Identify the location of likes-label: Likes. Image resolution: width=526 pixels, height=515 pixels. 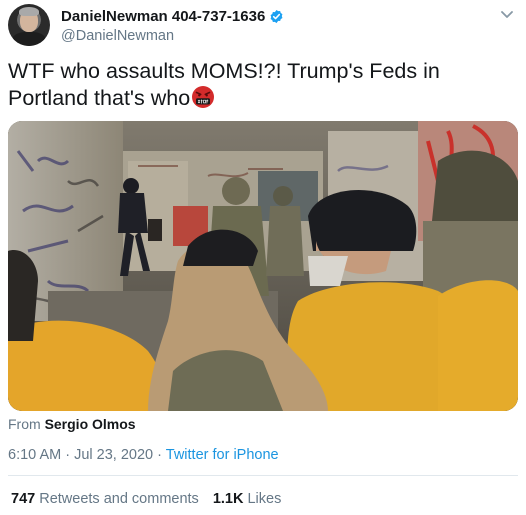
(264, 499).